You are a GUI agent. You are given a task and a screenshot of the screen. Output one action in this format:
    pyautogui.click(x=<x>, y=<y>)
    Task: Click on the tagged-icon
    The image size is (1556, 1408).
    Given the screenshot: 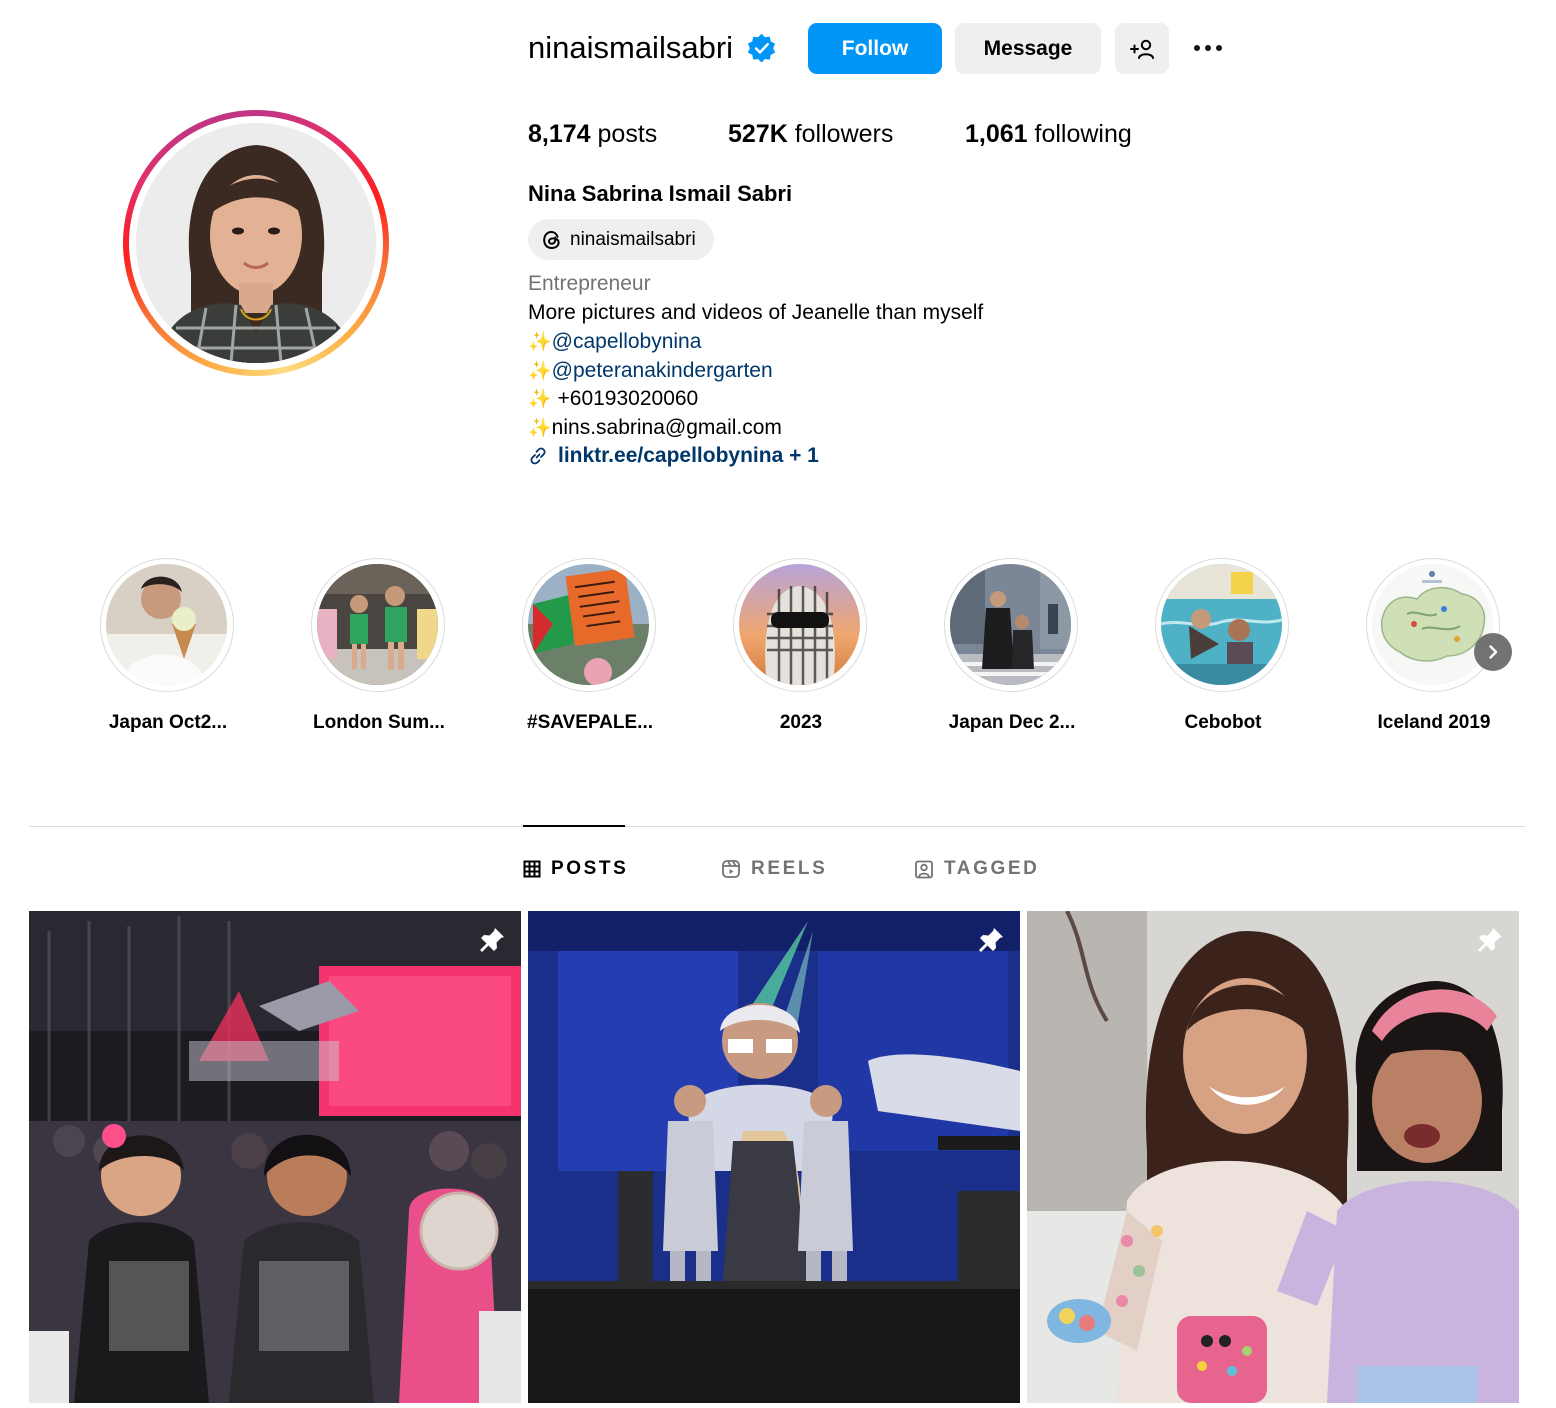 What is the action you would take?
    pyautogui.click(x=924, y=869)
    